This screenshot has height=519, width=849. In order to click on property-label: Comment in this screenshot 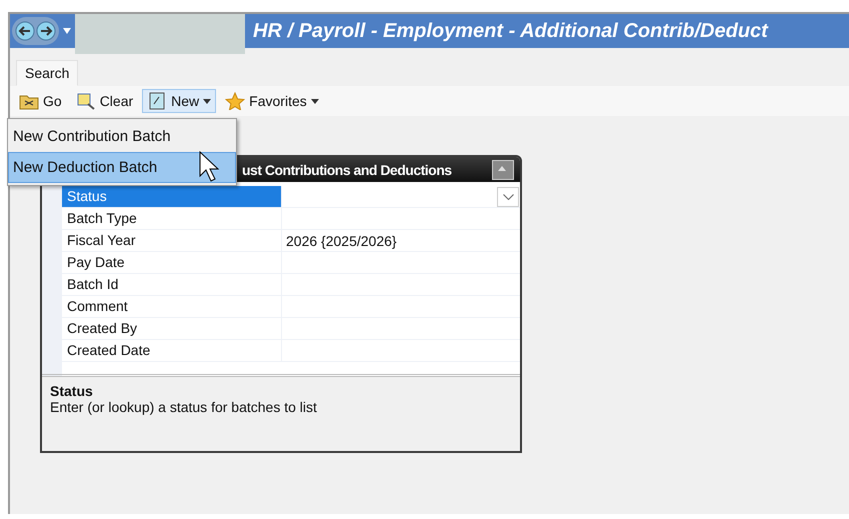, I will do `click(172, 306)`.